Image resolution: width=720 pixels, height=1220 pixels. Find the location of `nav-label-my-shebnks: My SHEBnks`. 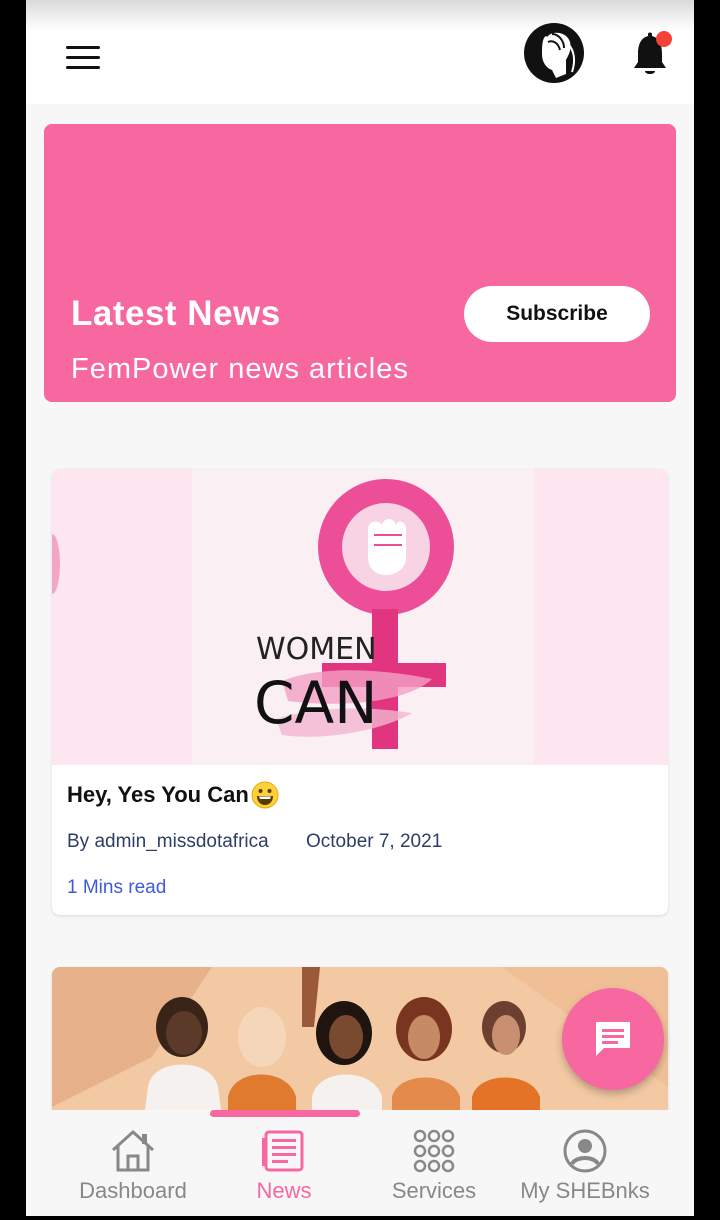

nav-label-my-shebnks: My SHEBnks is located at coordinates (585, 1190).